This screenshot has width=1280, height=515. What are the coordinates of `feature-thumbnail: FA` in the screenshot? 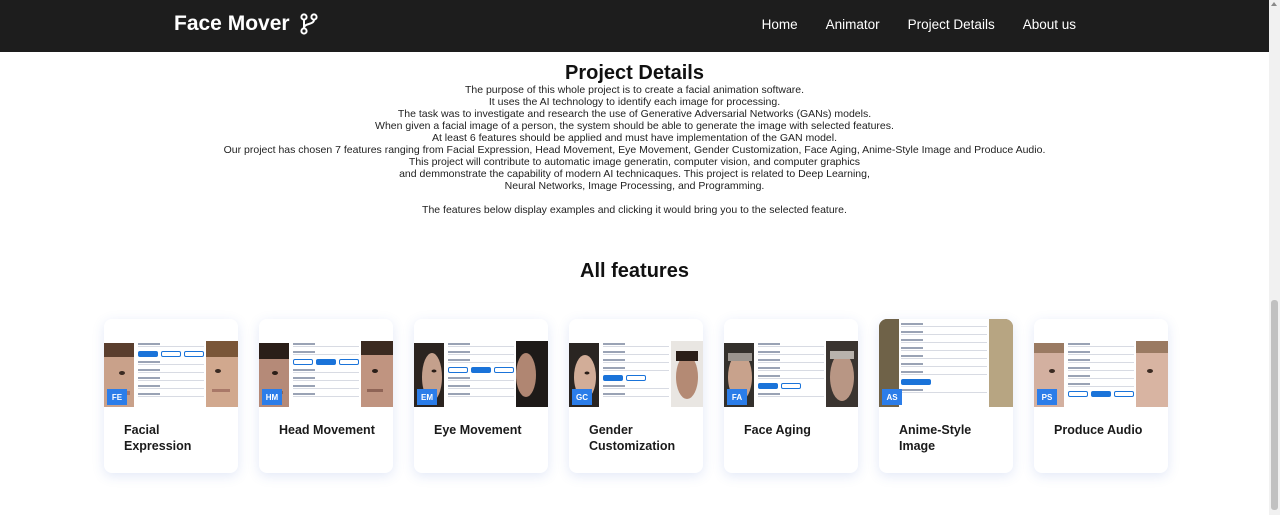 It's located at (791, 363).